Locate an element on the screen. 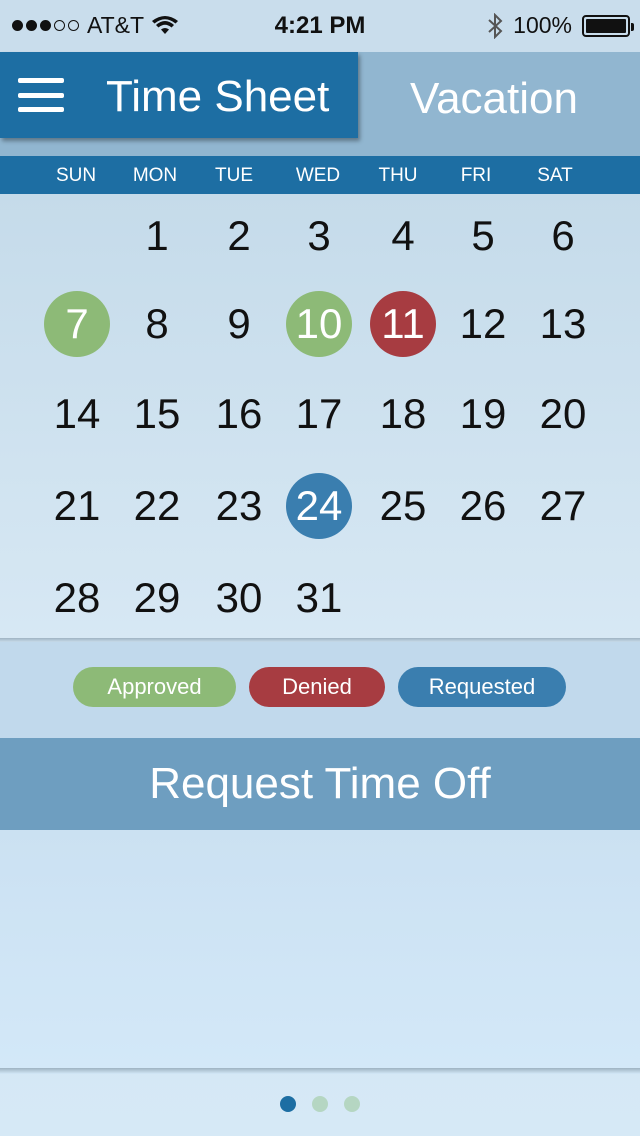  weekday-label: SAT is located at coordinates (555, 175).